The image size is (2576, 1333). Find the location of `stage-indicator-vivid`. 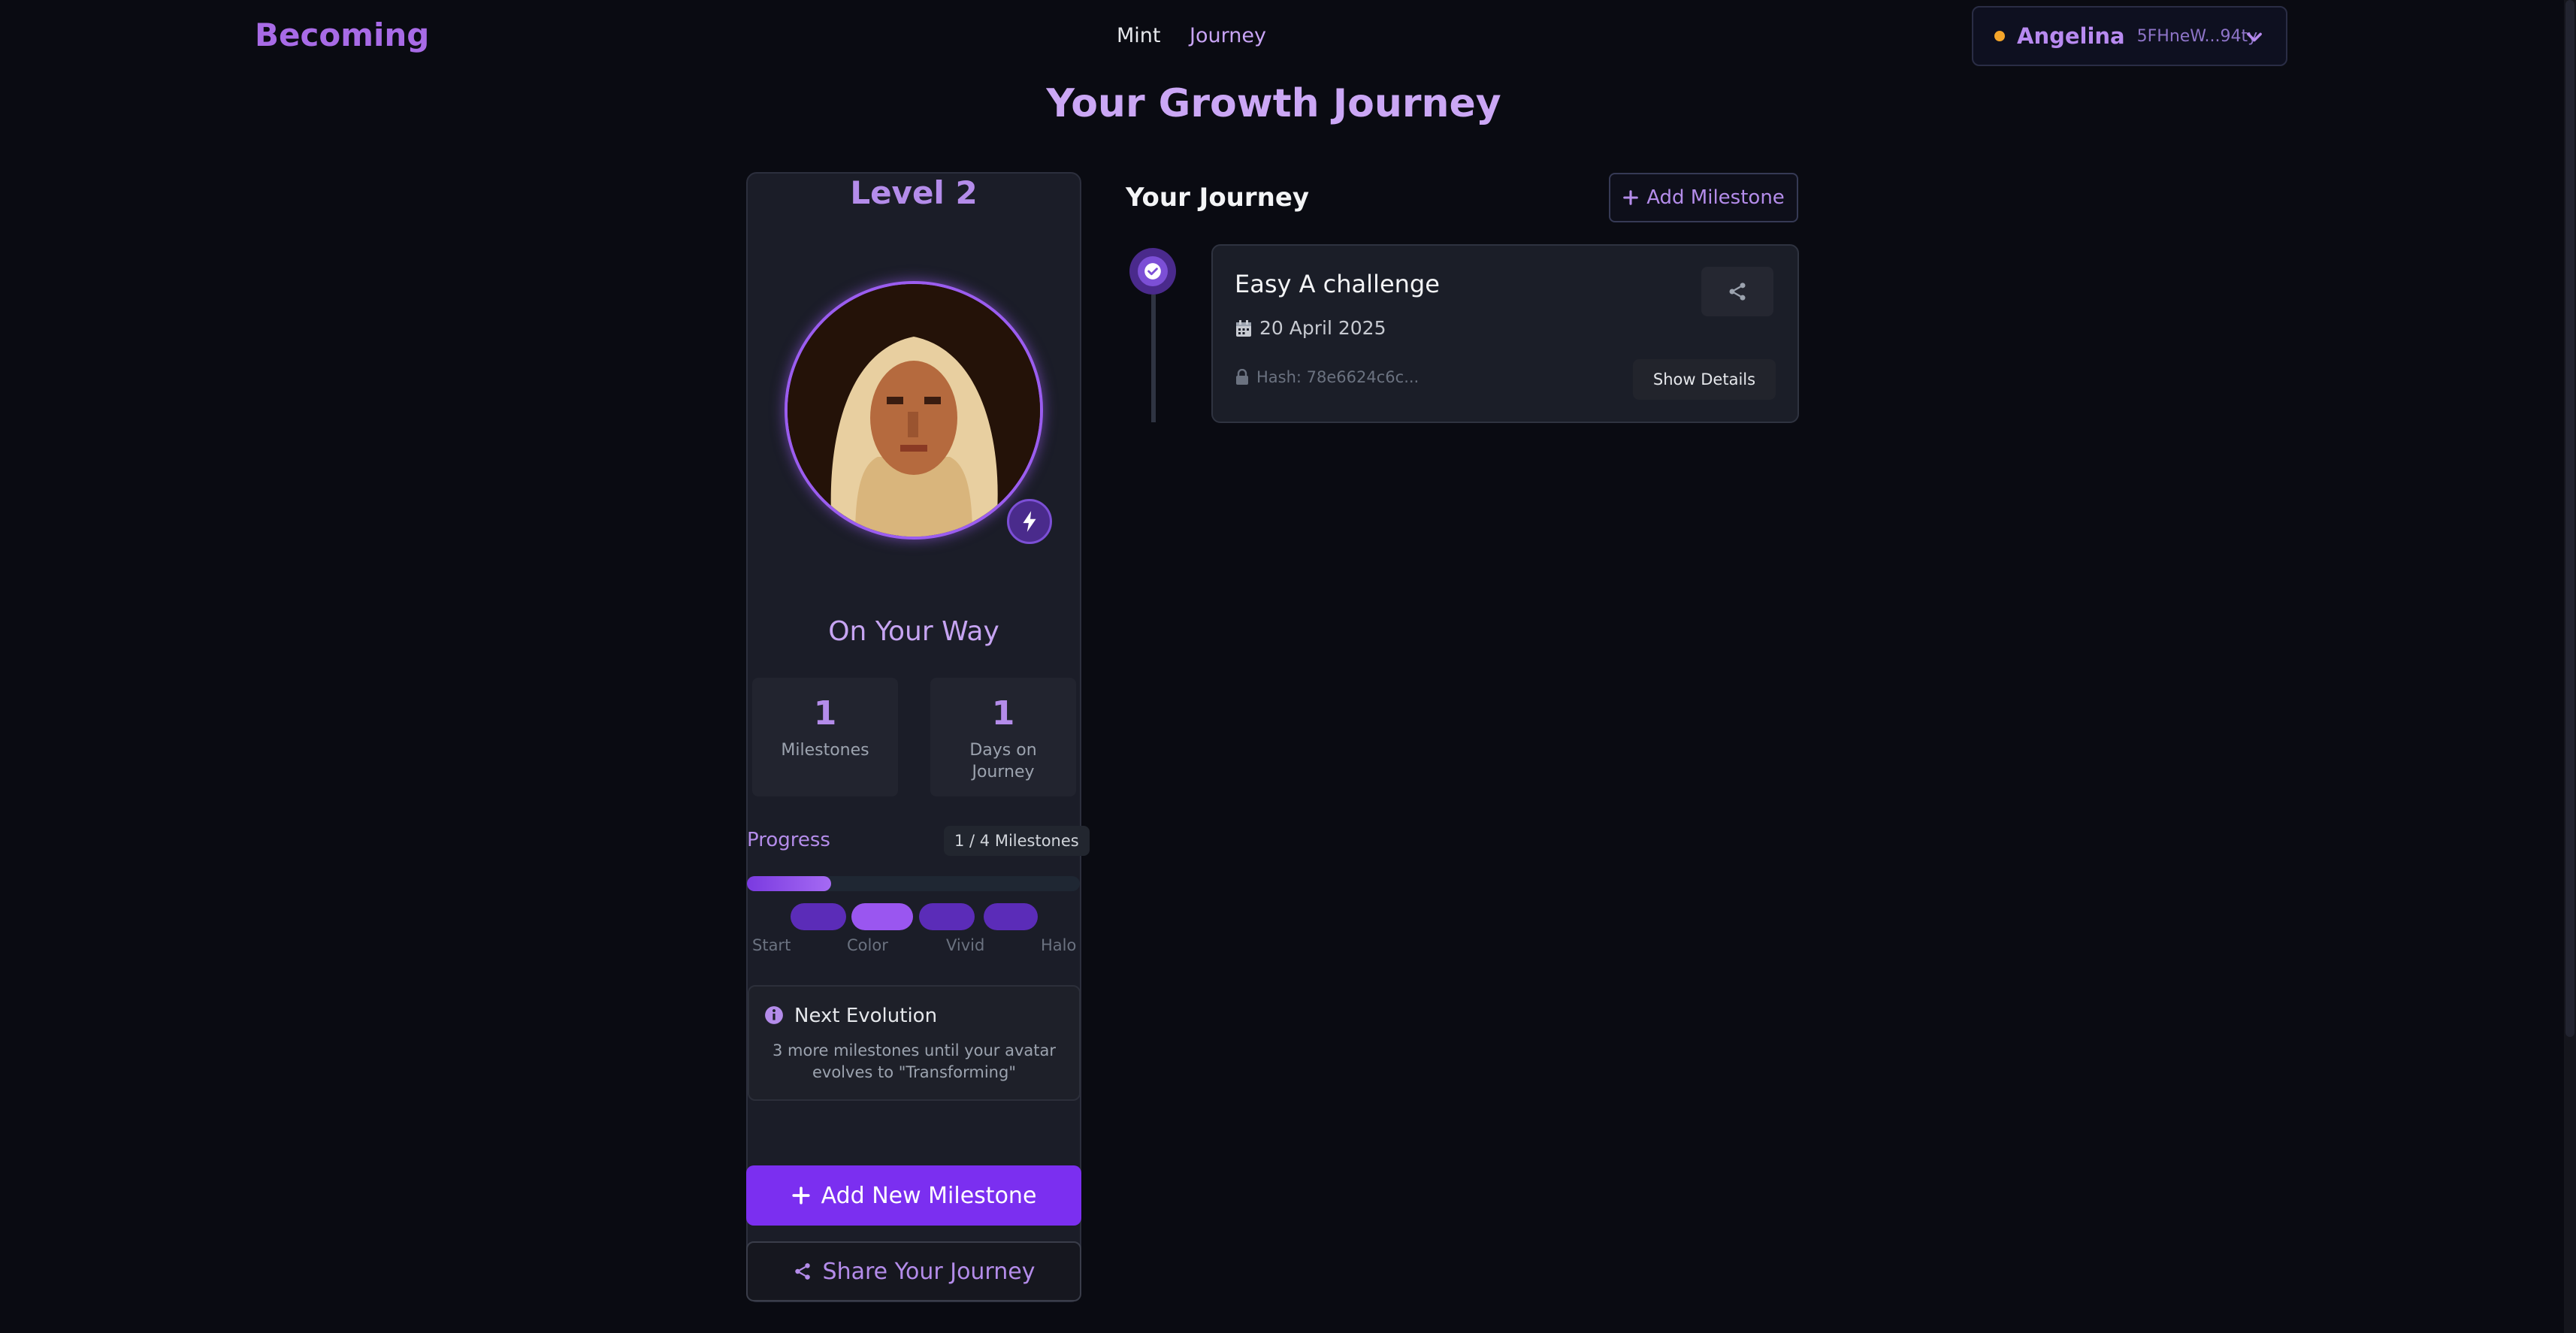

stage-indicator-vivid is located at coordinates (947, 917).